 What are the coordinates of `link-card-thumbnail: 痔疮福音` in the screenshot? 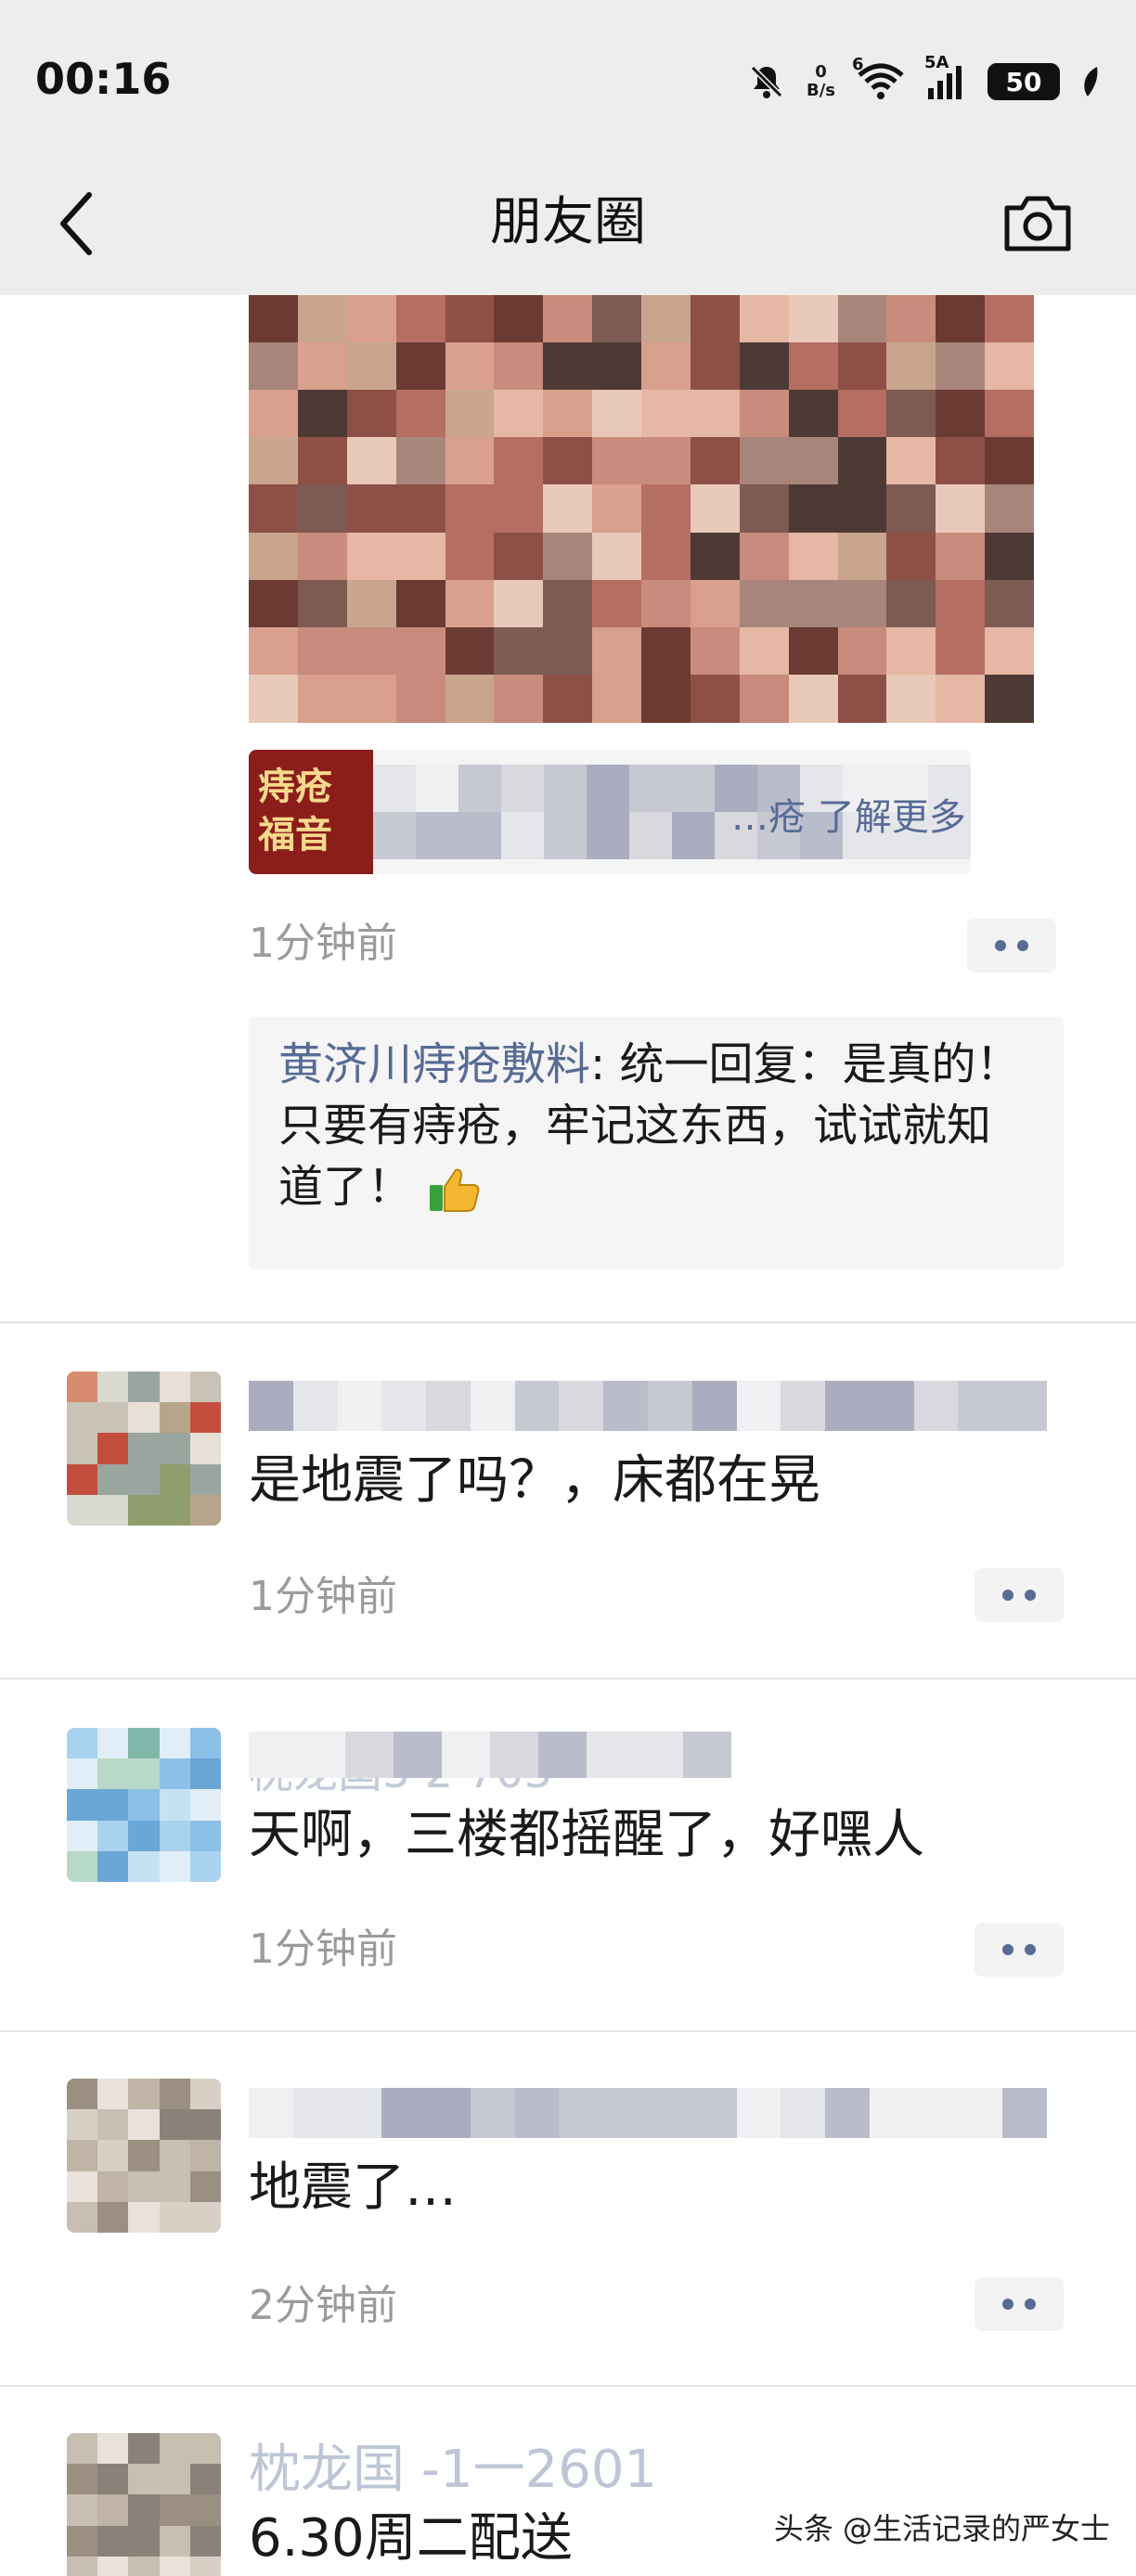 It's located at (311, 812).